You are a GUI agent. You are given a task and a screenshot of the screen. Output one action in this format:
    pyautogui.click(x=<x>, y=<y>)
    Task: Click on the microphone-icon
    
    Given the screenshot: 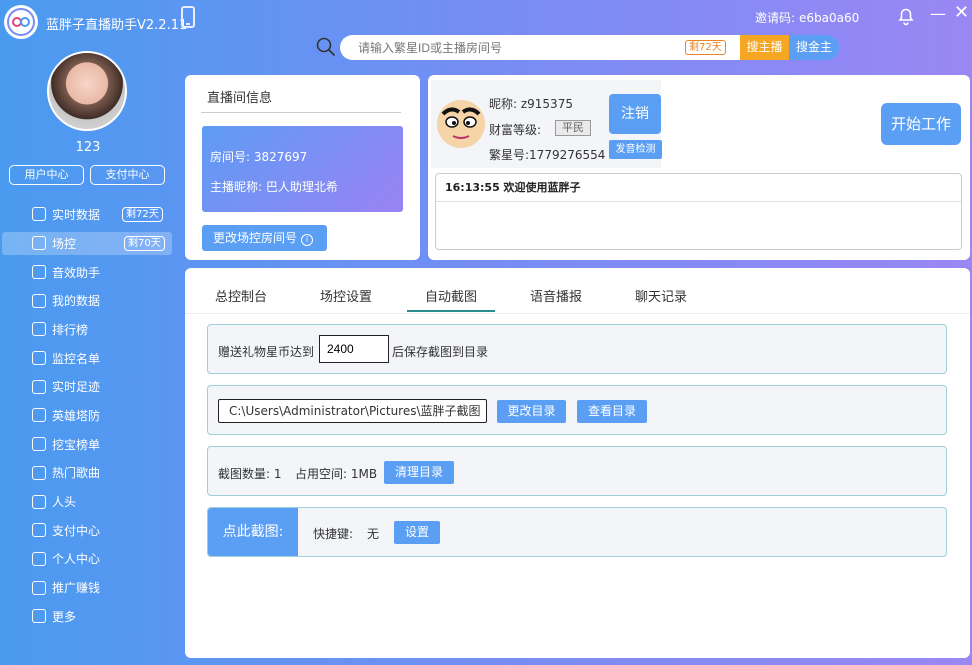 What is the action you would take?
    pyautogui.click(x=39, y=300)
    